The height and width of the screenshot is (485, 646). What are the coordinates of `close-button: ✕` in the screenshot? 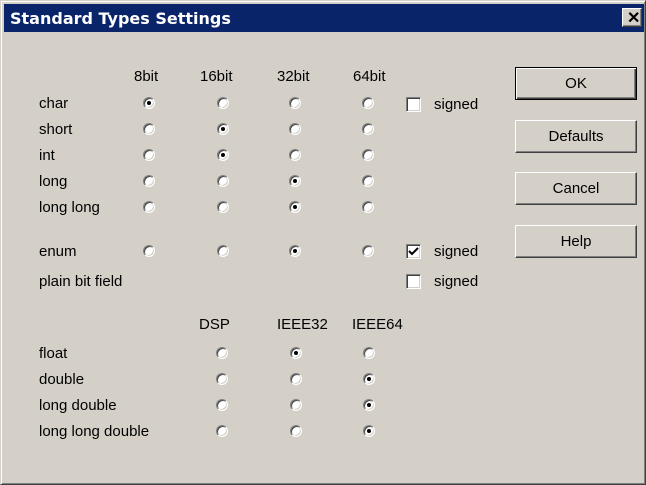 It's located at (632, 17).